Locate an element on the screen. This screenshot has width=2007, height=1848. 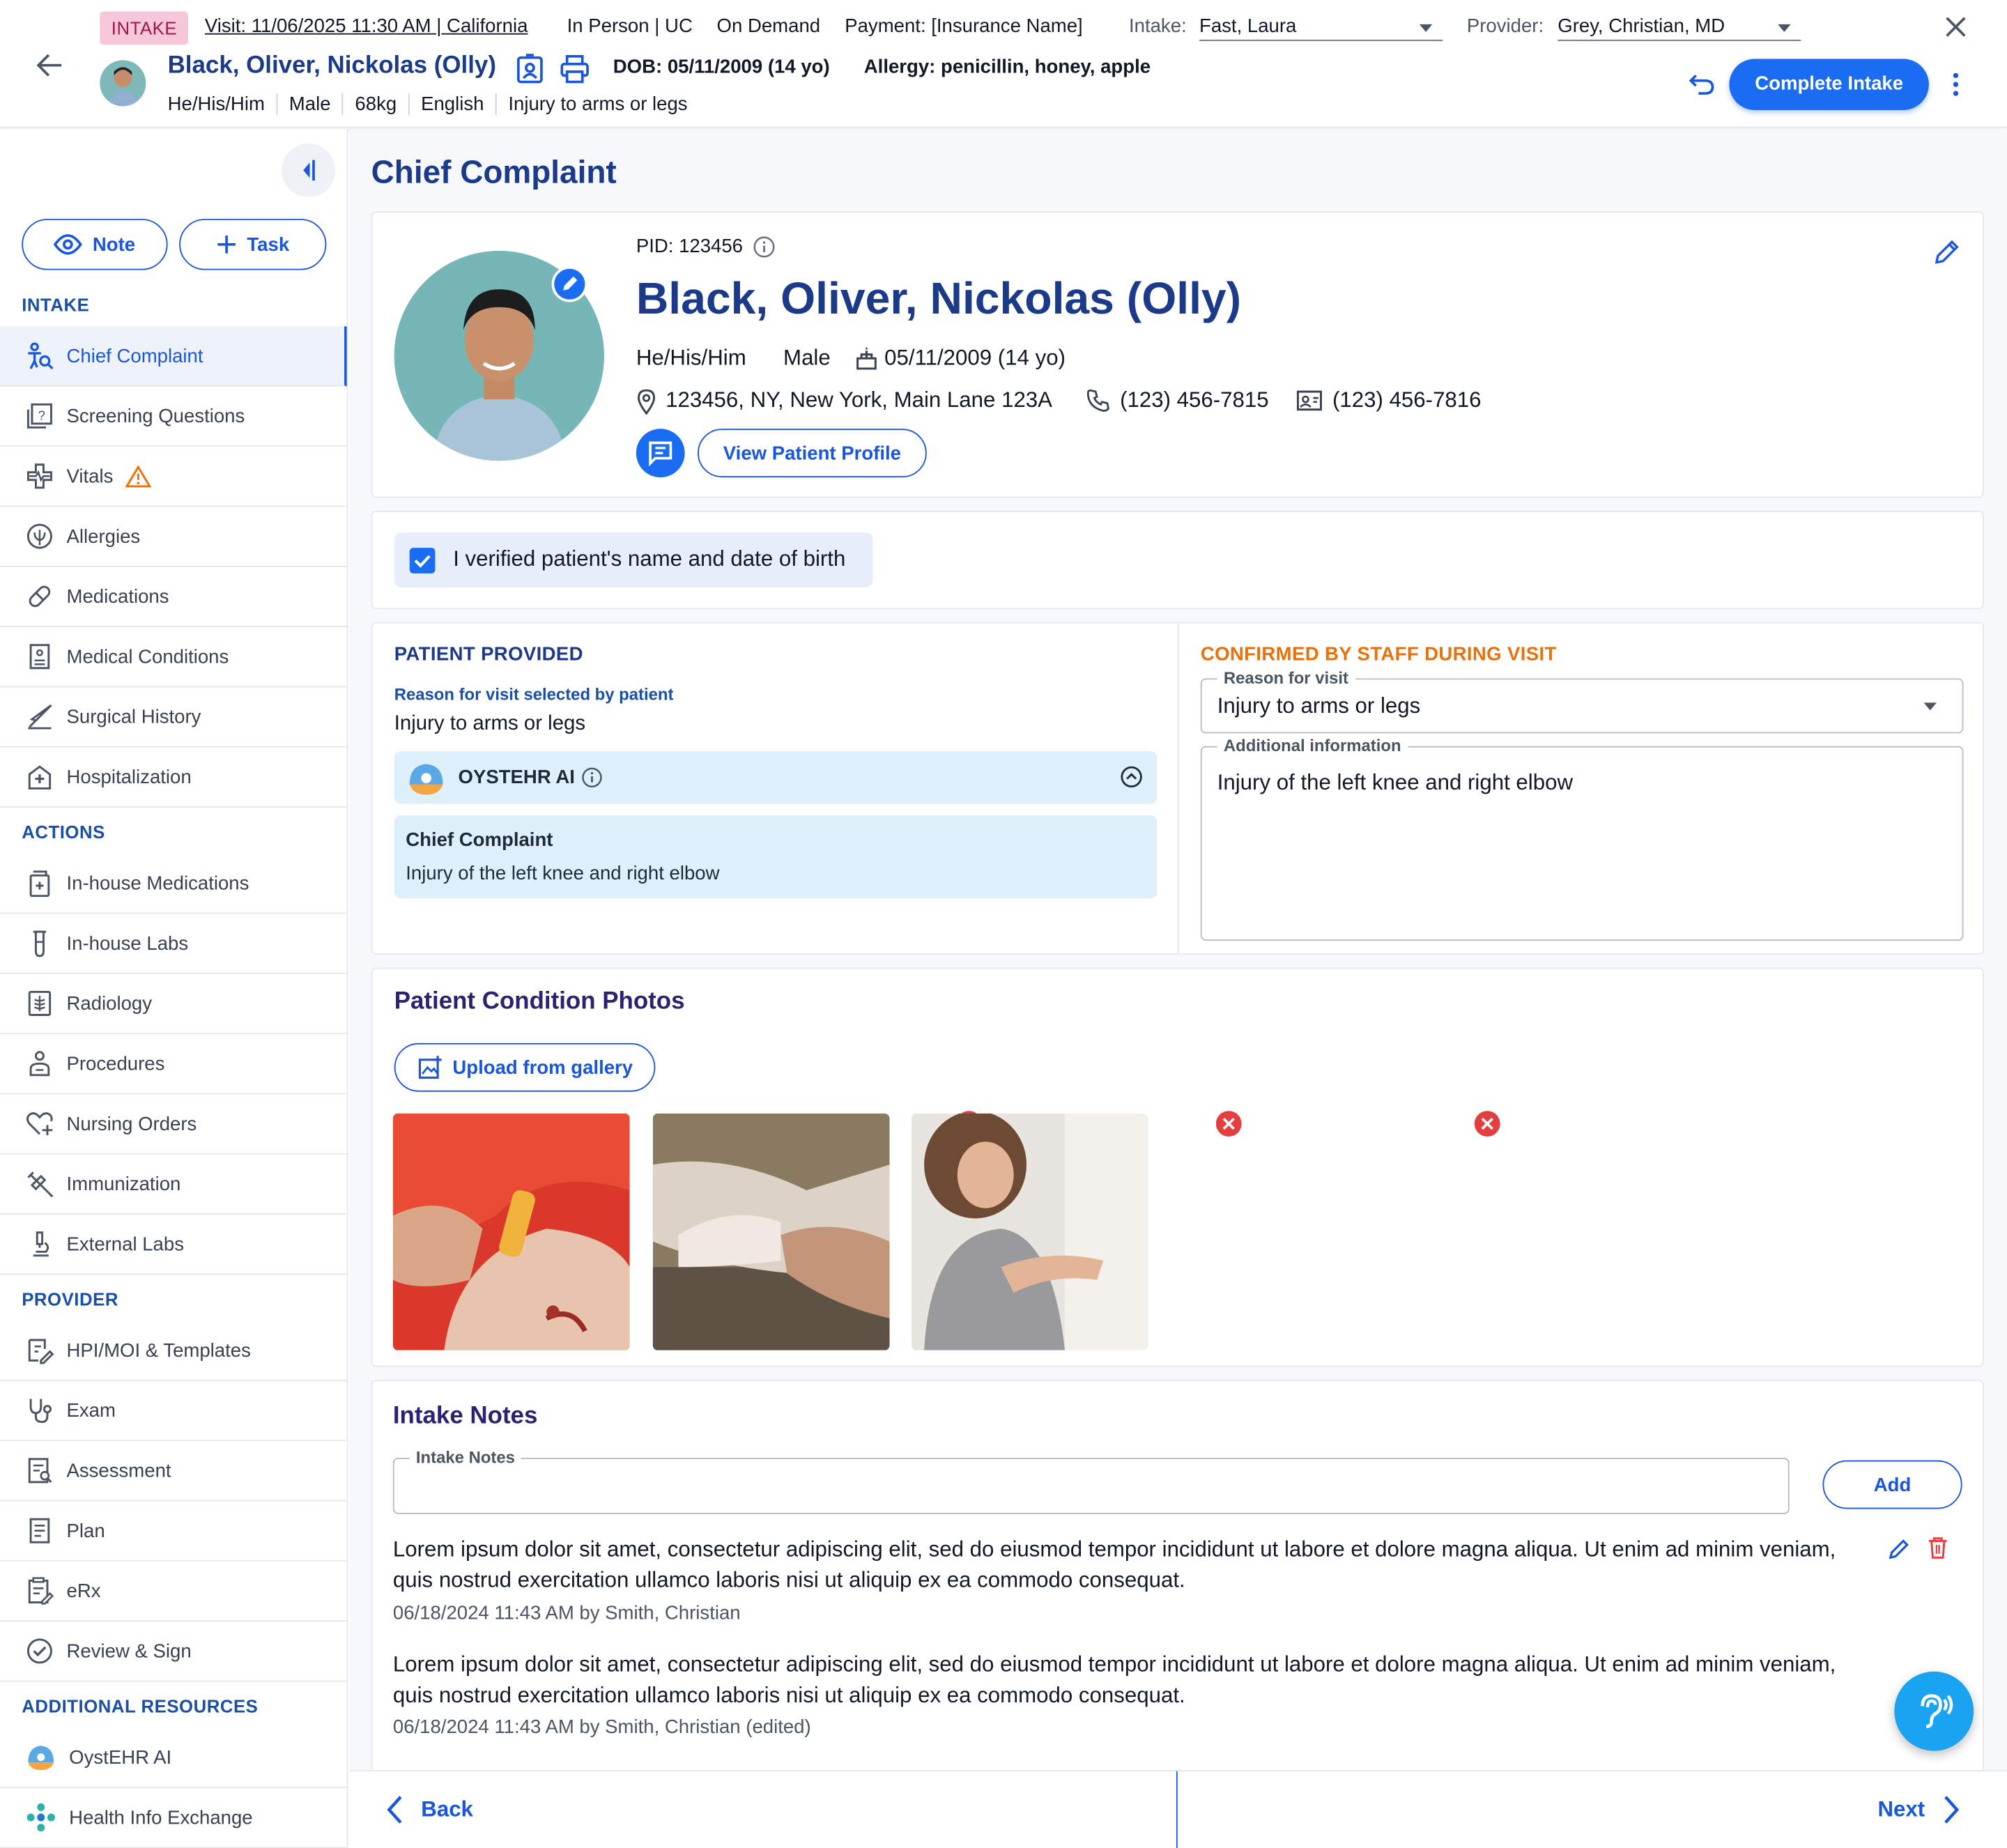
sidebar-item-health-info-exchange: Health Info Exchange is located at coordinates (173, 1818).